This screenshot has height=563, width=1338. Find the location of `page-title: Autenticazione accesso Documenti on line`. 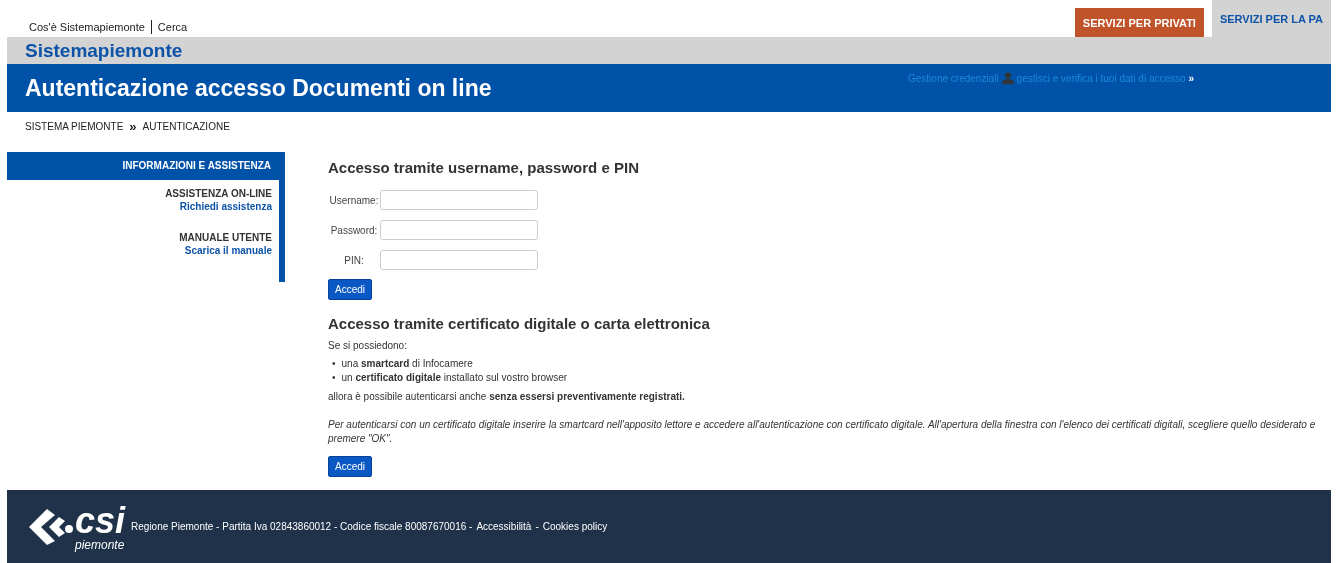

page-title: Autenticazione accesso Documenti on line is located at coordinates (258, 88).